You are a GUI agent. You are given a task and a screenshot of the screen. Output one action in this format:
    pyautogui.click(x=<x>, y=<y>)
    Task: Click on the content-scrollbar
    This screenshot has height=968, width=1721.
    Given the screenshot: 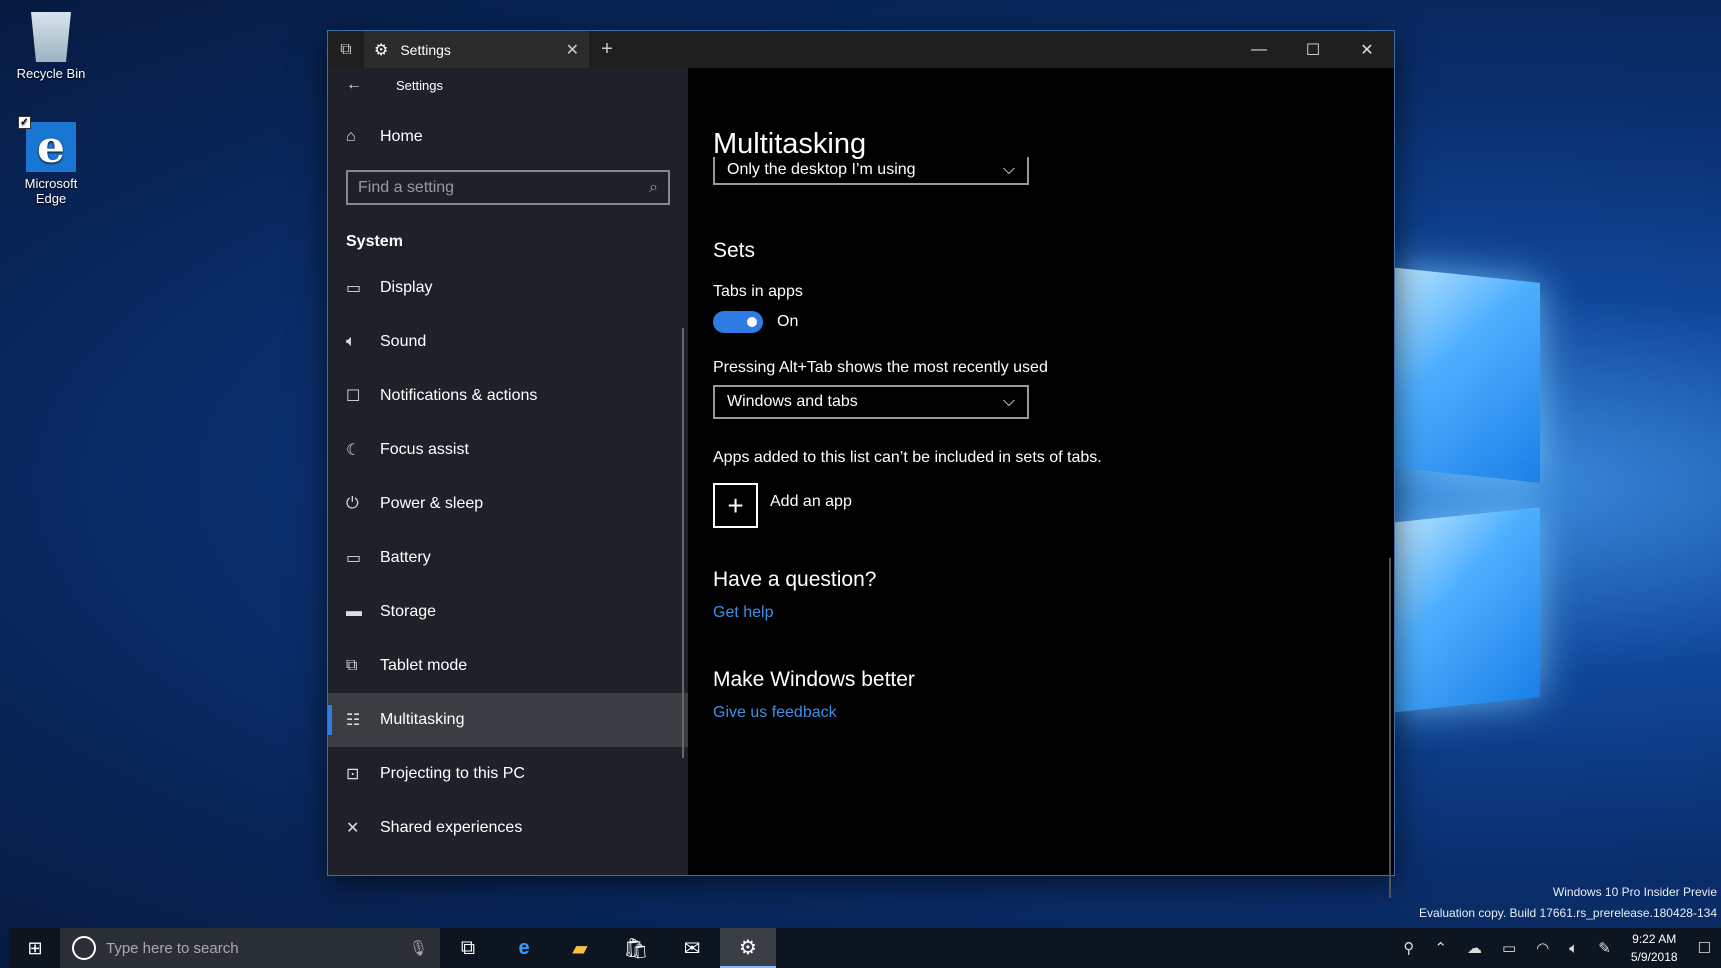 What is the action you would take?
    pyautogui.click(x=1390, y=728)
    